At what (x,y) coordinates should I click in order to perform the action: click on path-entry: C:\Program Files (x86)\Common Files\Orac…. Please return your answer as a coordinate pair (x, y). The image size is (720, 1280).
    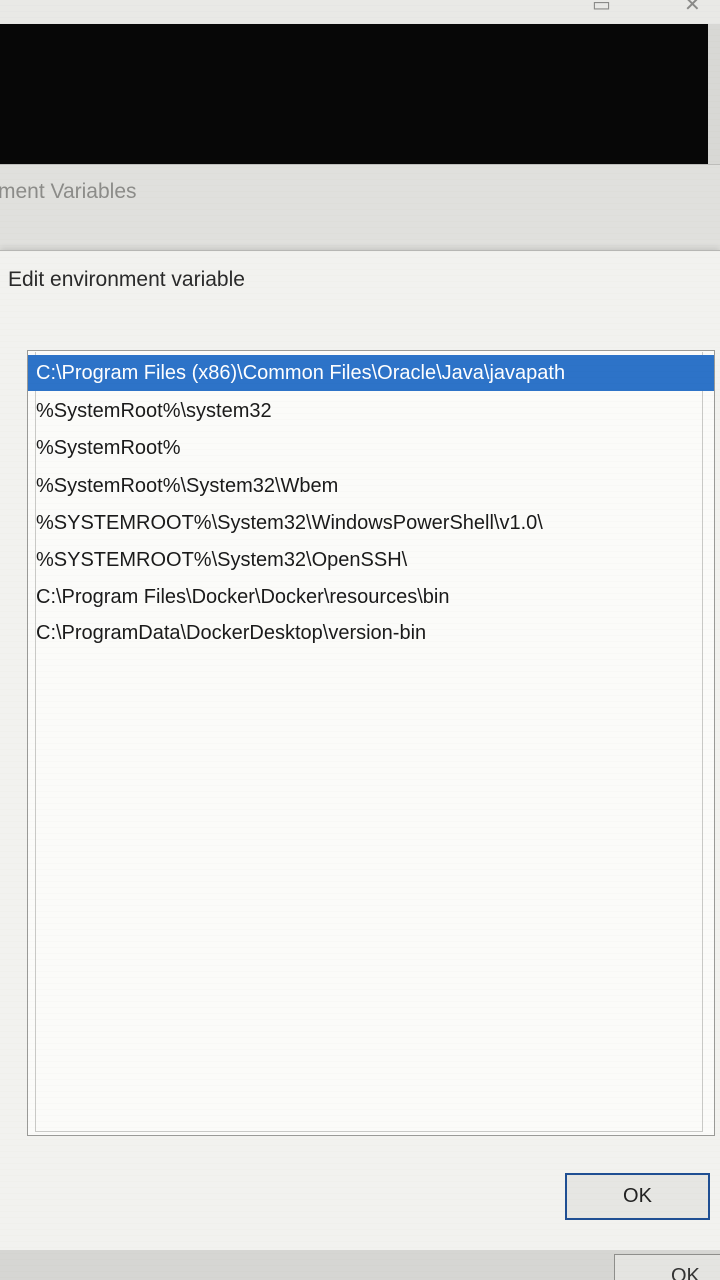
    Looking at the image, I should click on (371, 373).